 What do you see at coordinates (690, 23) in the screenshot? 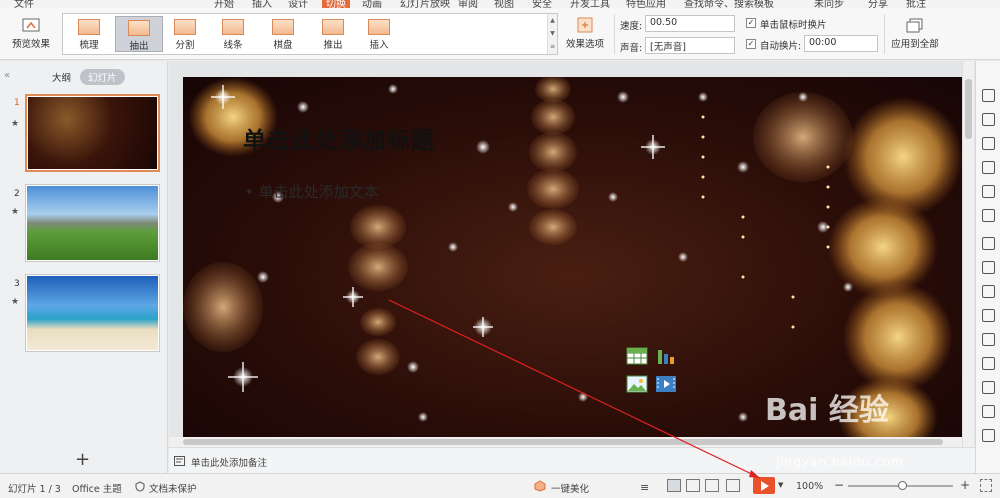
I see `speed-input: 00.50` at bounding box center [690, 23].